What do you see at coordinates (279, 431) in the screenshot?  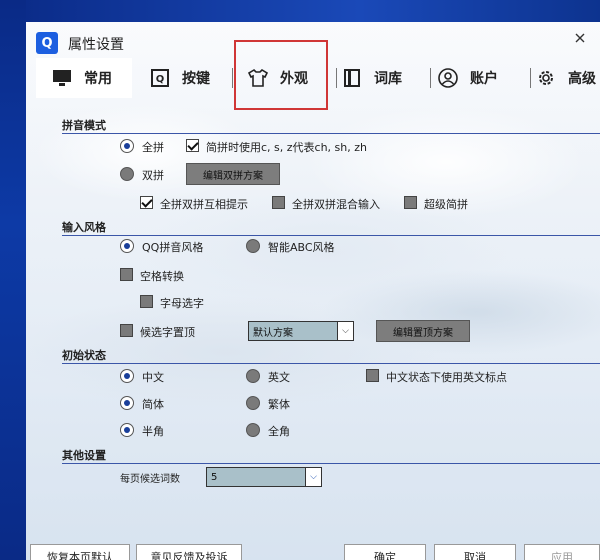 I see `full-width-label: 全角` at bounding box center [279, 431].